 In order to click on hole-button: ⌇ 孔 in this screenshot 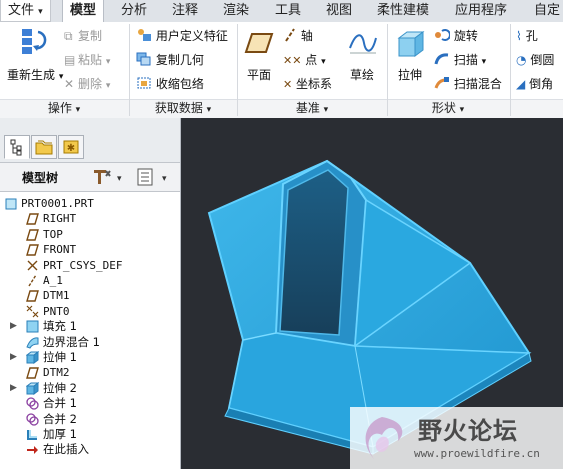, I will do `click(527, 36)`.